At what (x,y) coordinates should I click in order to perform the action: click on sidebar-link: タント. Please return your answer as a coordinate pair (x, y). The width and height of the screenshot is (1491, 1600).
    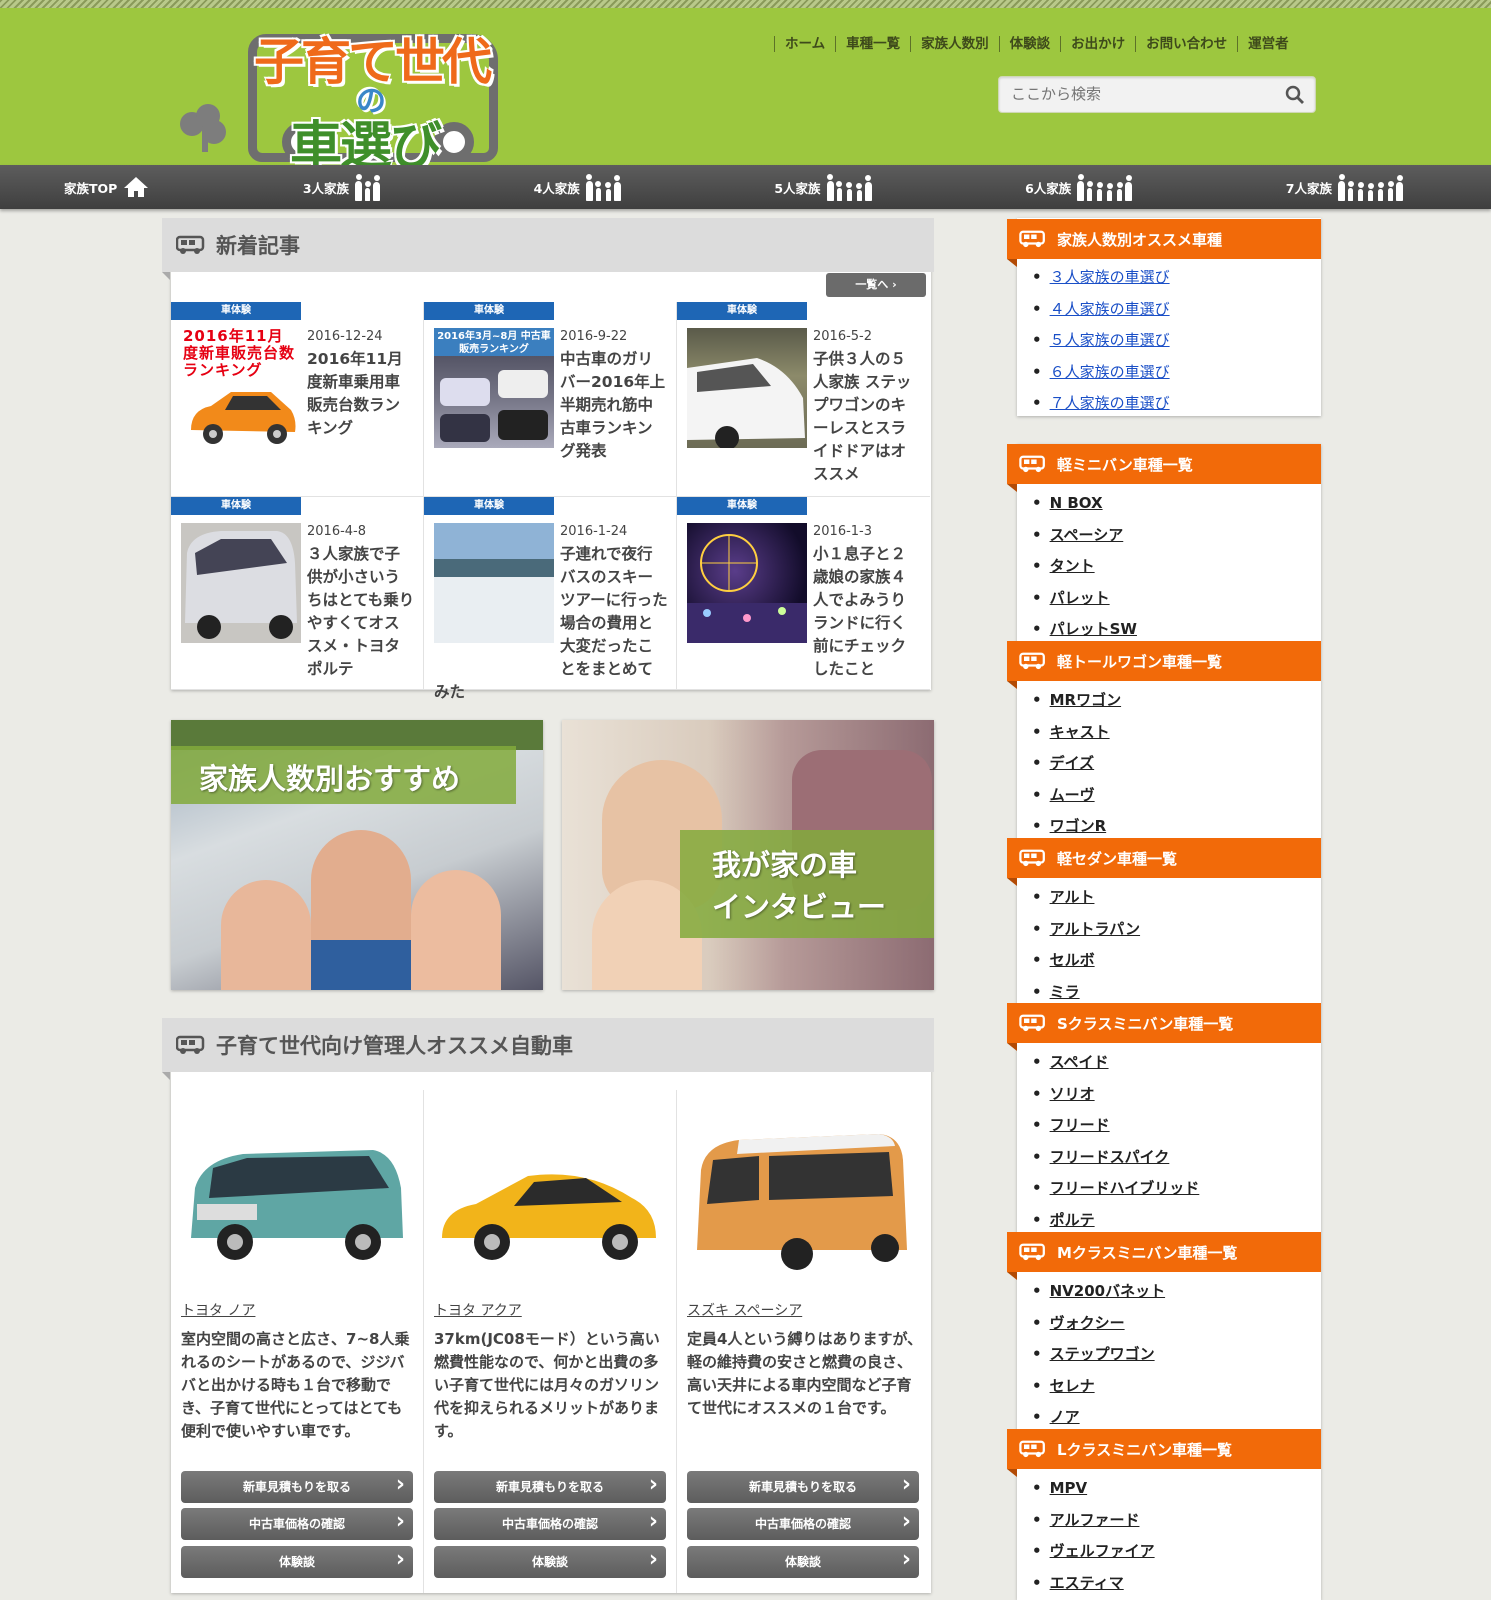
    Looking at the image, I should click on (1084, 567).